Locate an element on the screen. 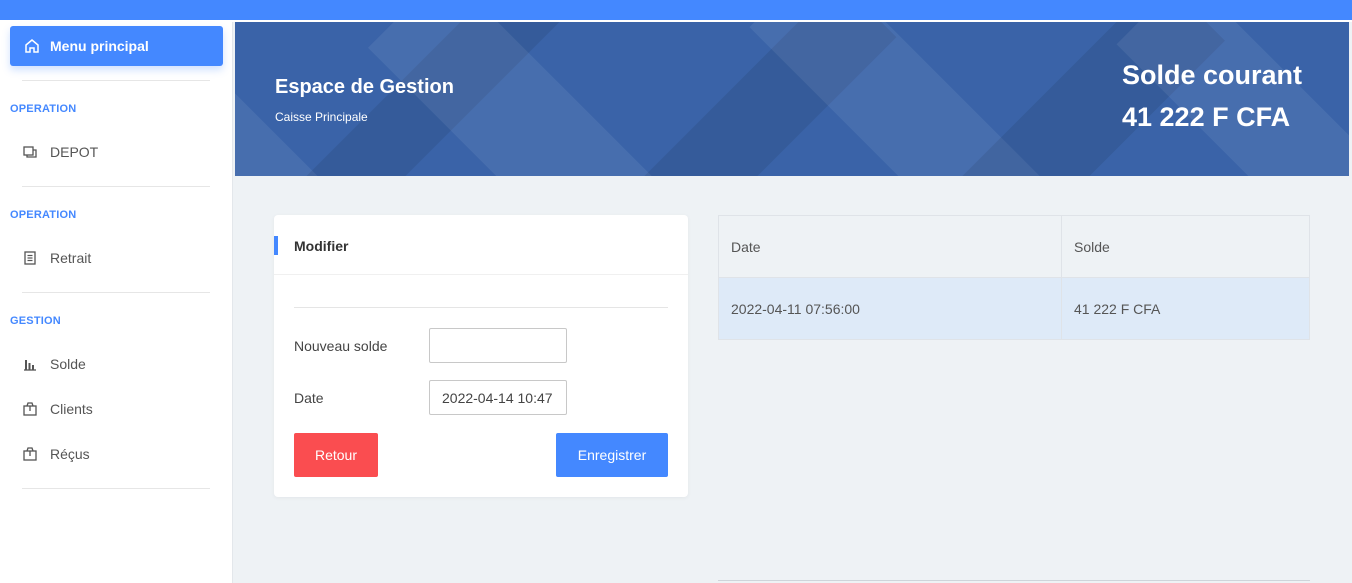 This screenshot has width=1352, height=583. page-subtitle: Caisse Principale is located at coordinates (321, 117).